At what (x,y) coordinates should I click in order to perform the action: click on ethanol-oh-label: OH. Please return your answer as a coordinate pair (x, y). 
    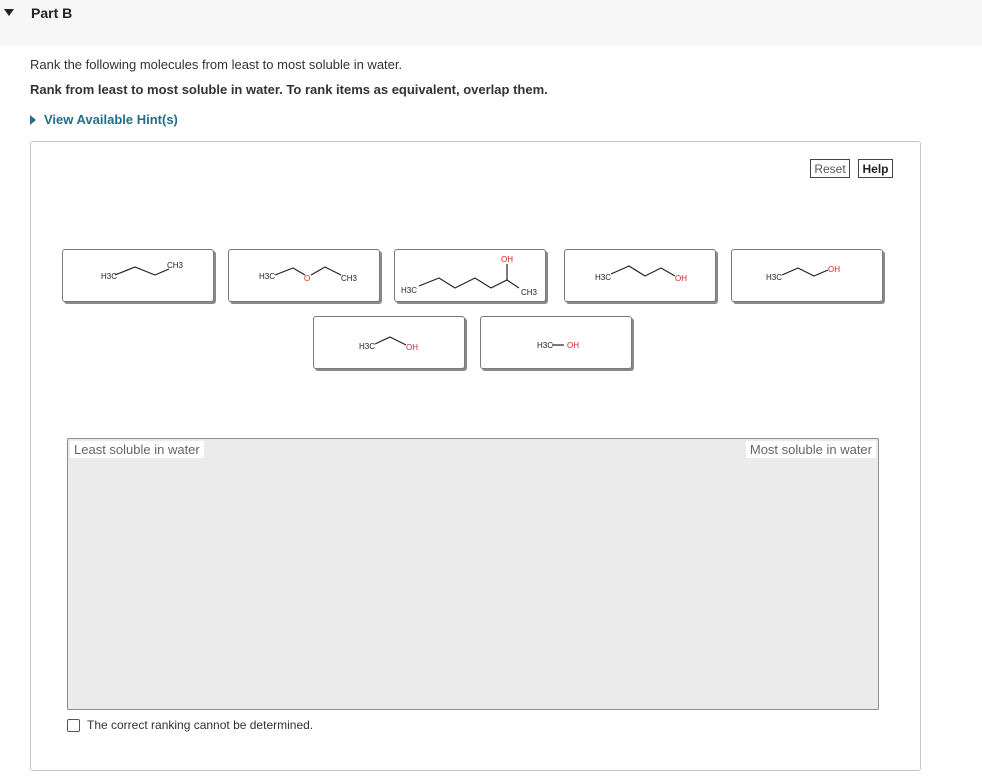
    Looking at the image, I should click on (412, 347).